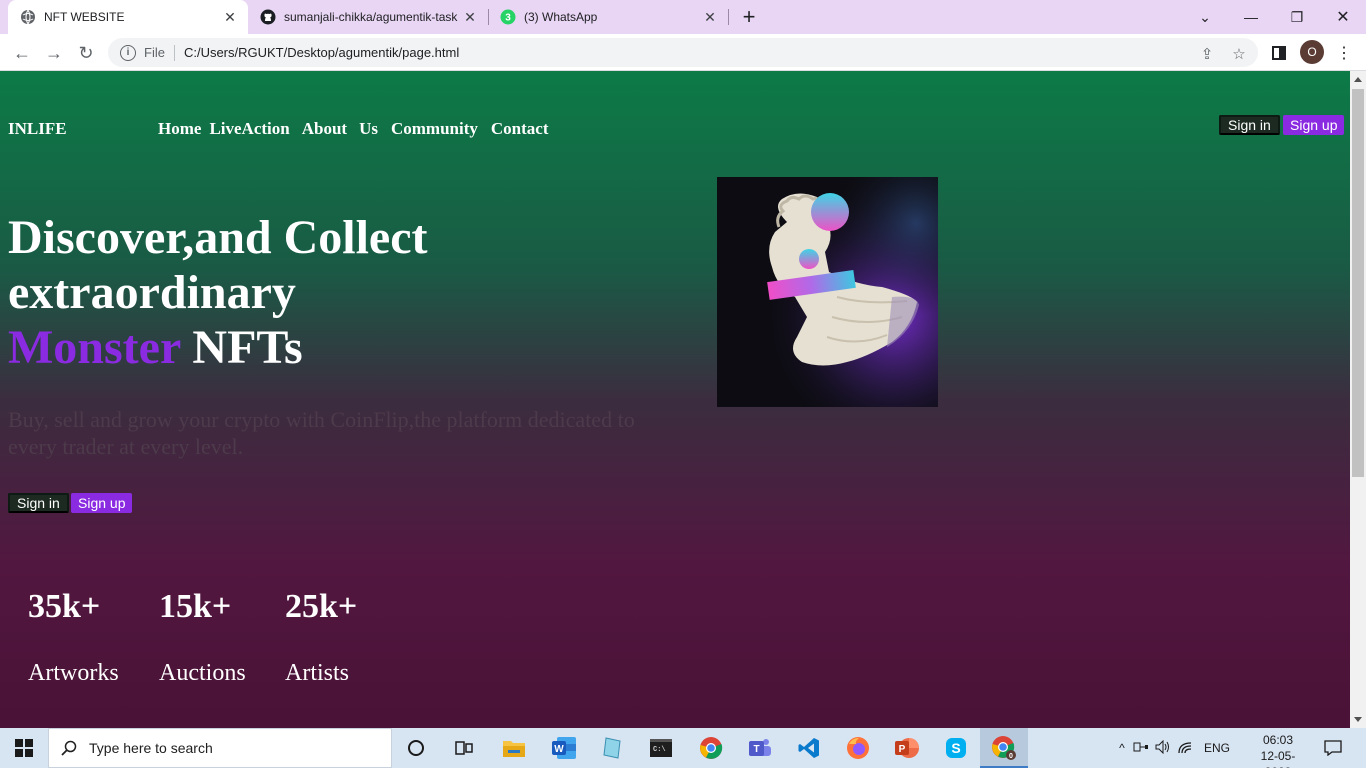 This screenshot has height=768, width=1366. I want to click on notepad-icon, so click(612, 748).